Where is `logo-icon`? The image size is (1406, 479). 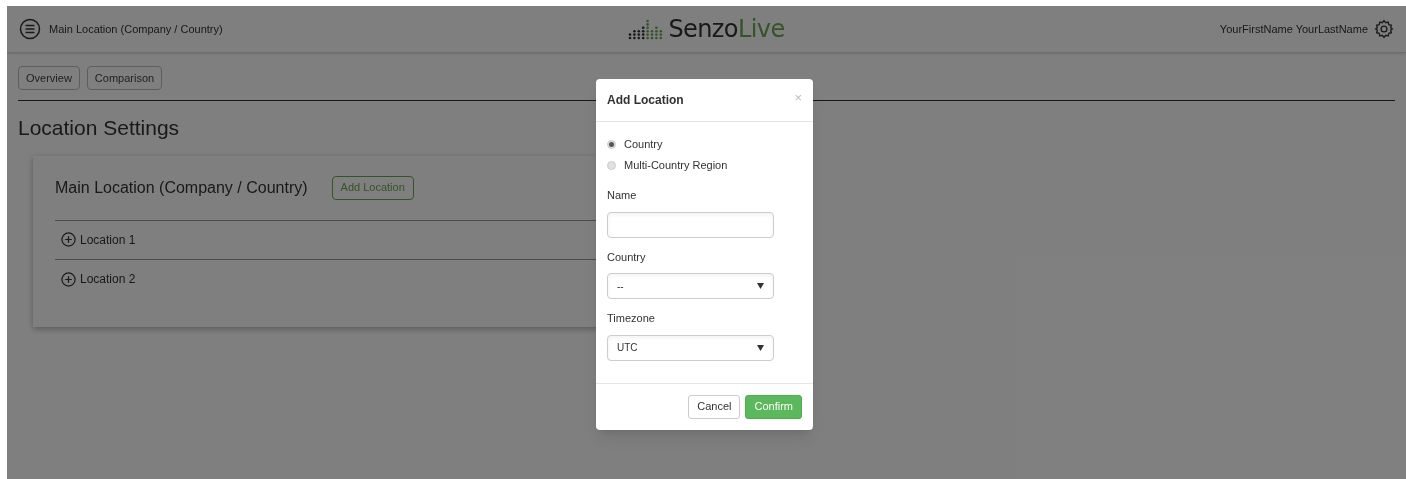 logo-icon is located at coordinates (646, 29).